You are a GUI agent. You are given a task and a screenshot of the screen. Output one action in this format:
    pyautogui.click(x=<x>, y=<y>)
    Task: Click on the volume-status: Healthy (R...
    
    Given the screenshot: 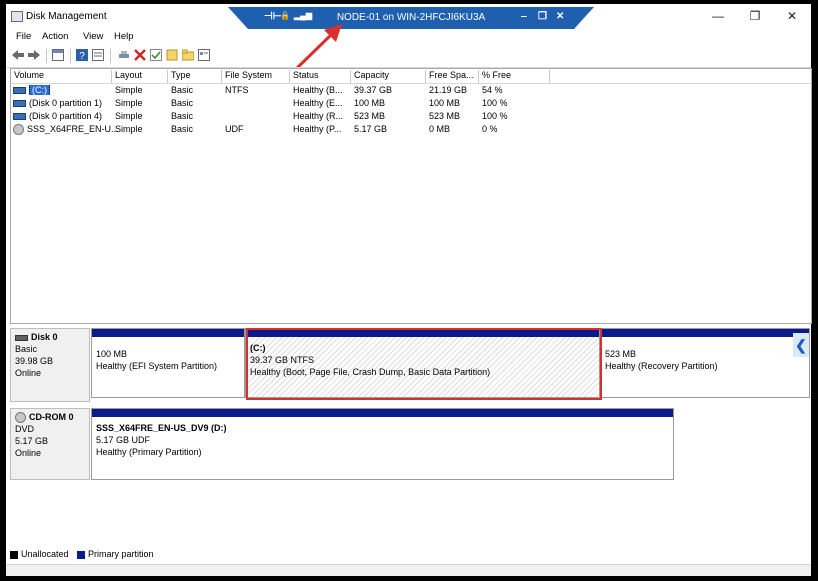 What is the action you would take?
    pyautogui.click(x=318, y=116)
    